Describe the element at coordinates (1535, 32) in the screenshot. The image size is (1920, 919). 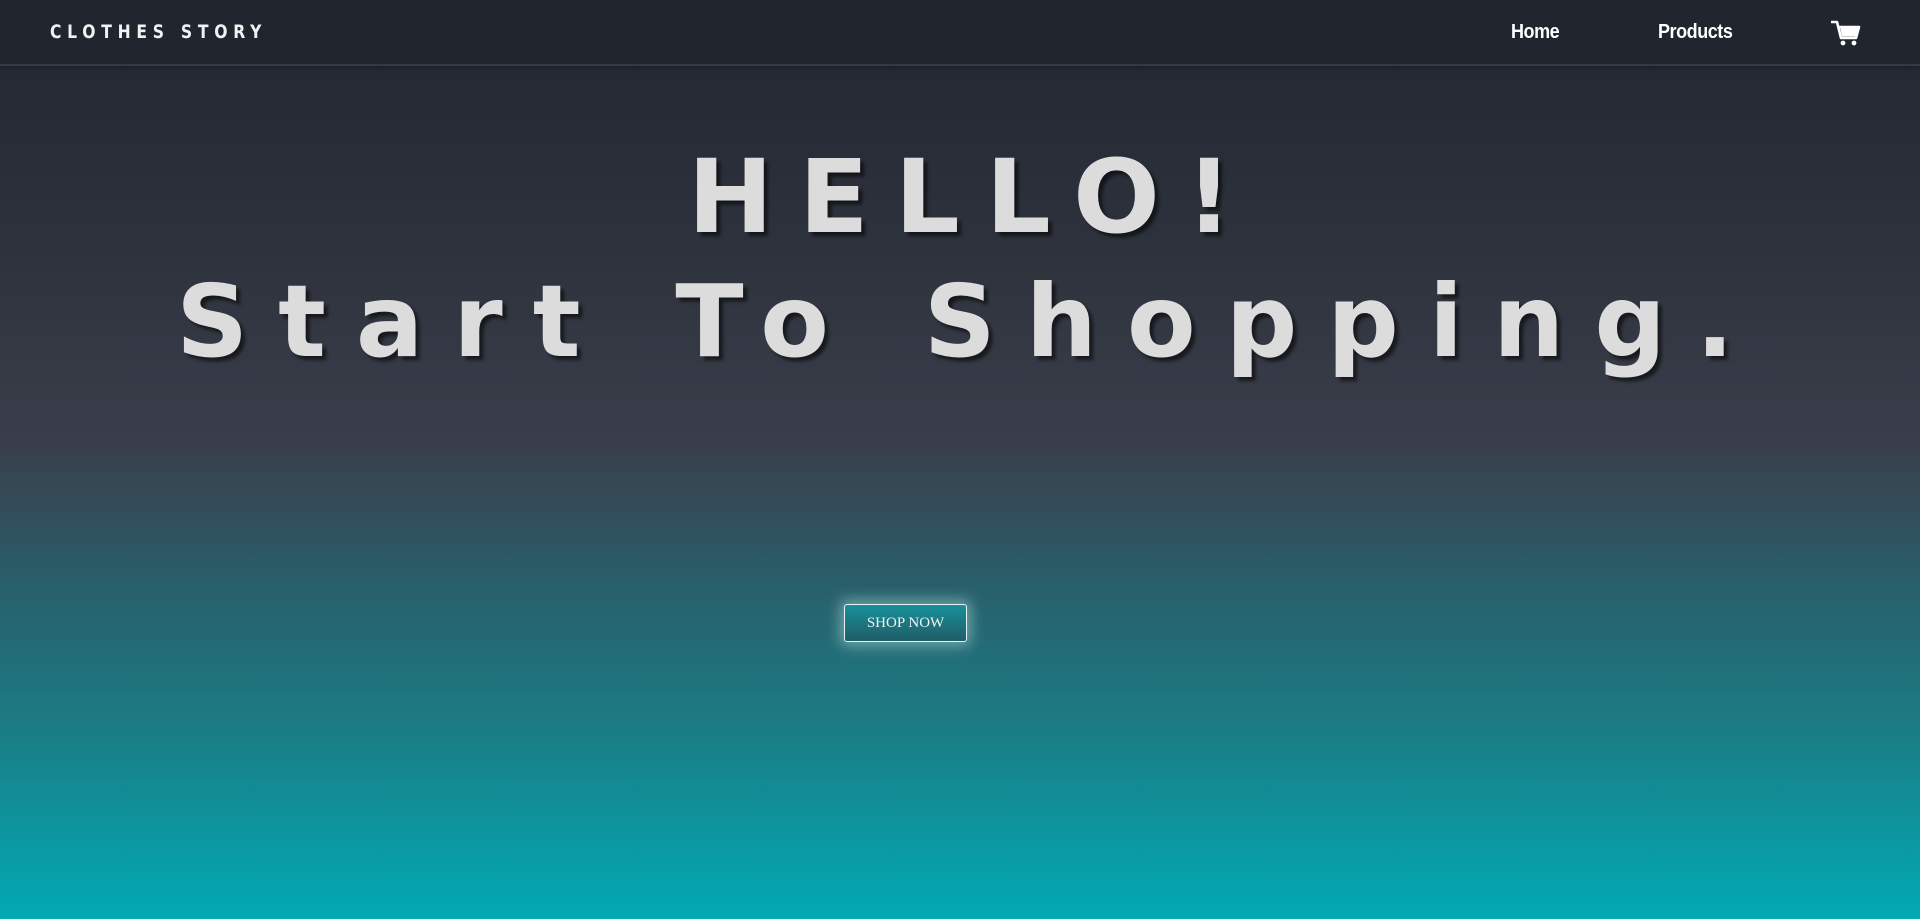
I see `nav-link-home: Home` at that location.